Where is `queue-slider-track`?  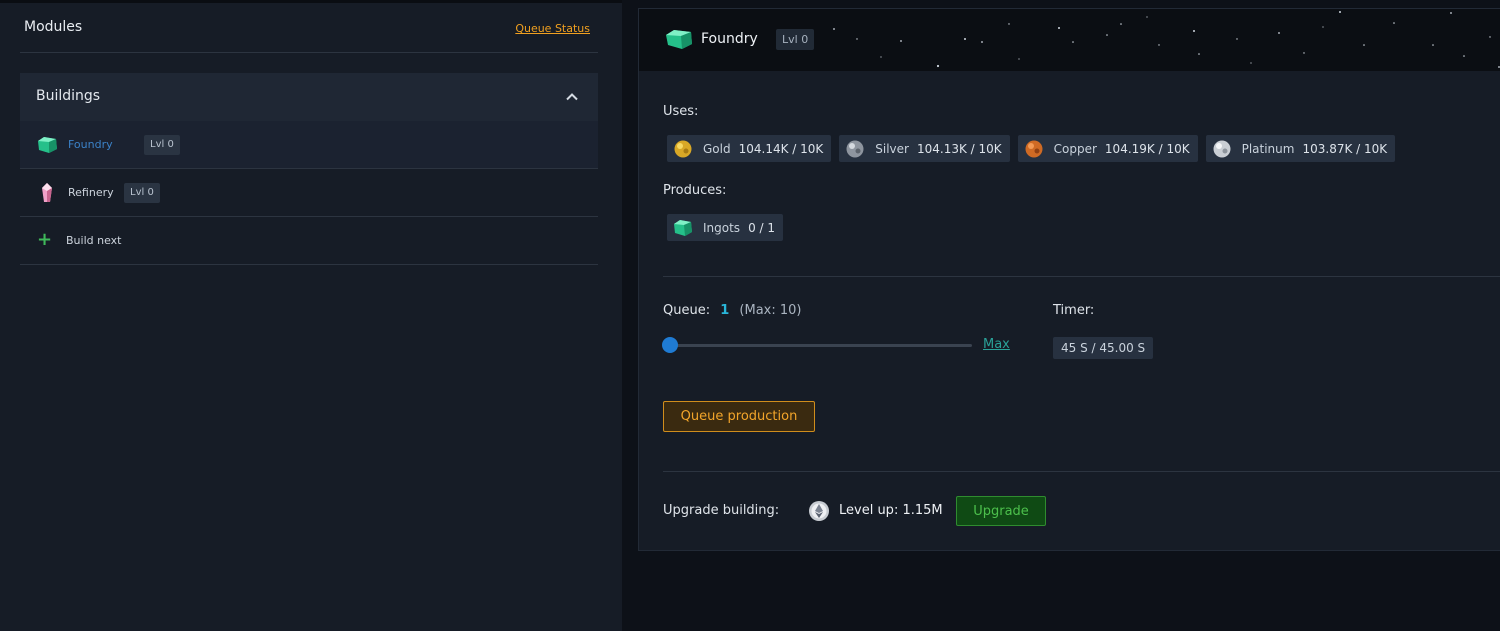 queue-slider-track is located at coordinates (821, 345).